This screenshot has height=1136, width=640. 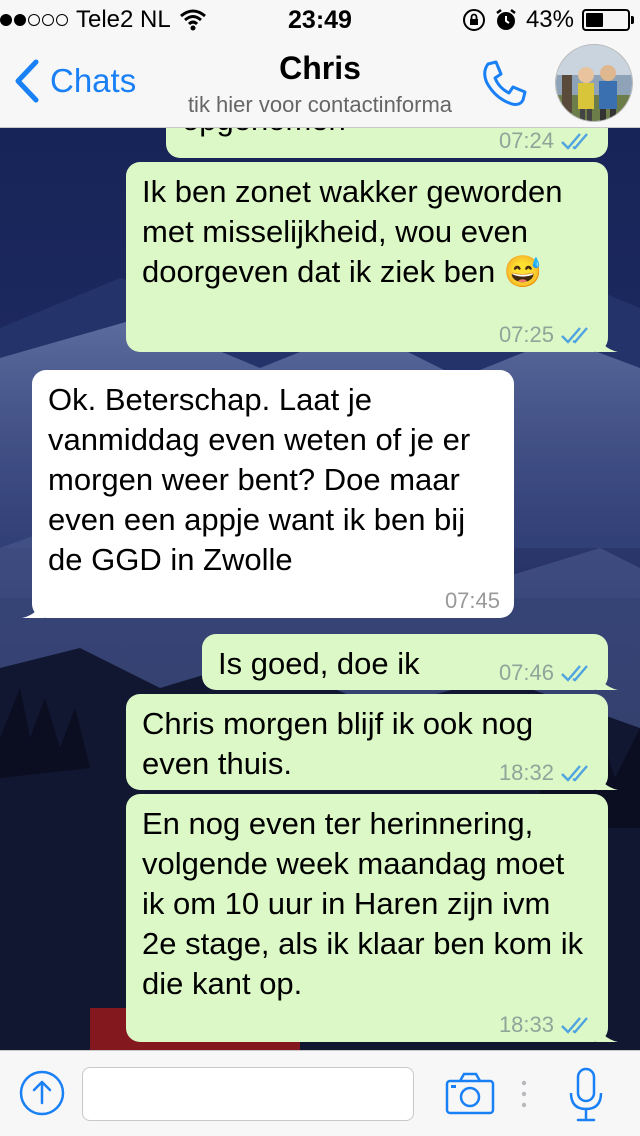 What do you see at coordinates (526, 672) in the screenshot?
I see `message-time: 07:46` at bounding box center [526, 672].